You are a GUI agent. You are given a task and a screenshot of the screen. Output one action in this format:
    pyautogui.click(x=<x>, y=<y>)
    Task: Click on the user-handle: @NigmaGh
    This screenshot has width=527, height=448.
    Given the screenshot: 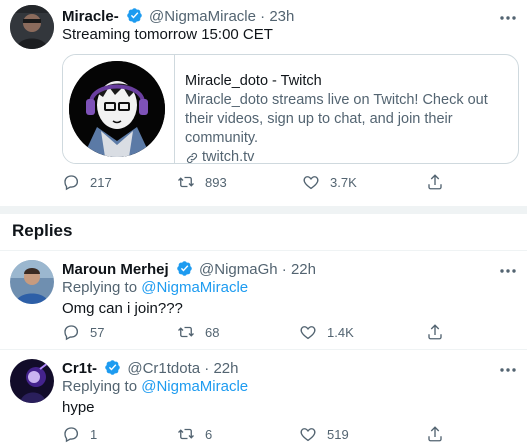 What is the action you would take?
    pyautogui.click(x=238, y=269)
    